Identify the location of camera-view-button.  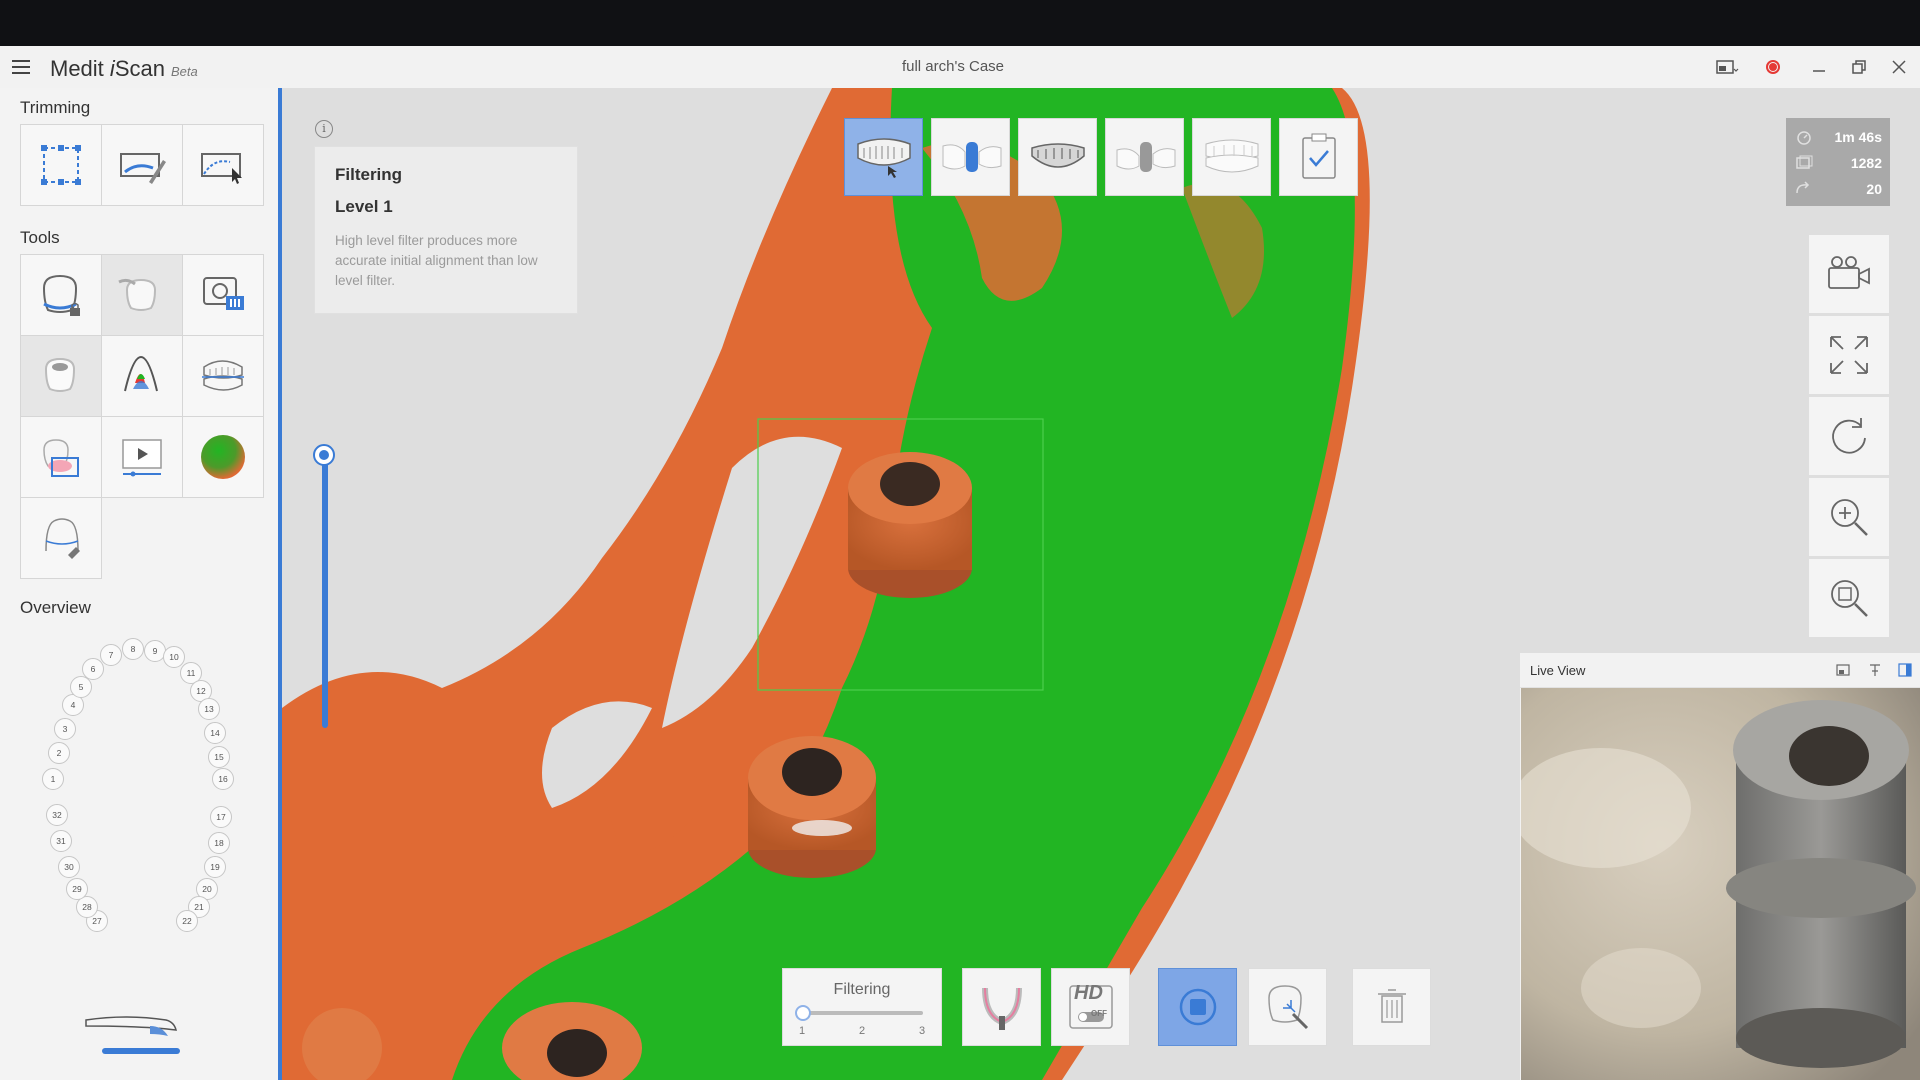
(1849, 274).